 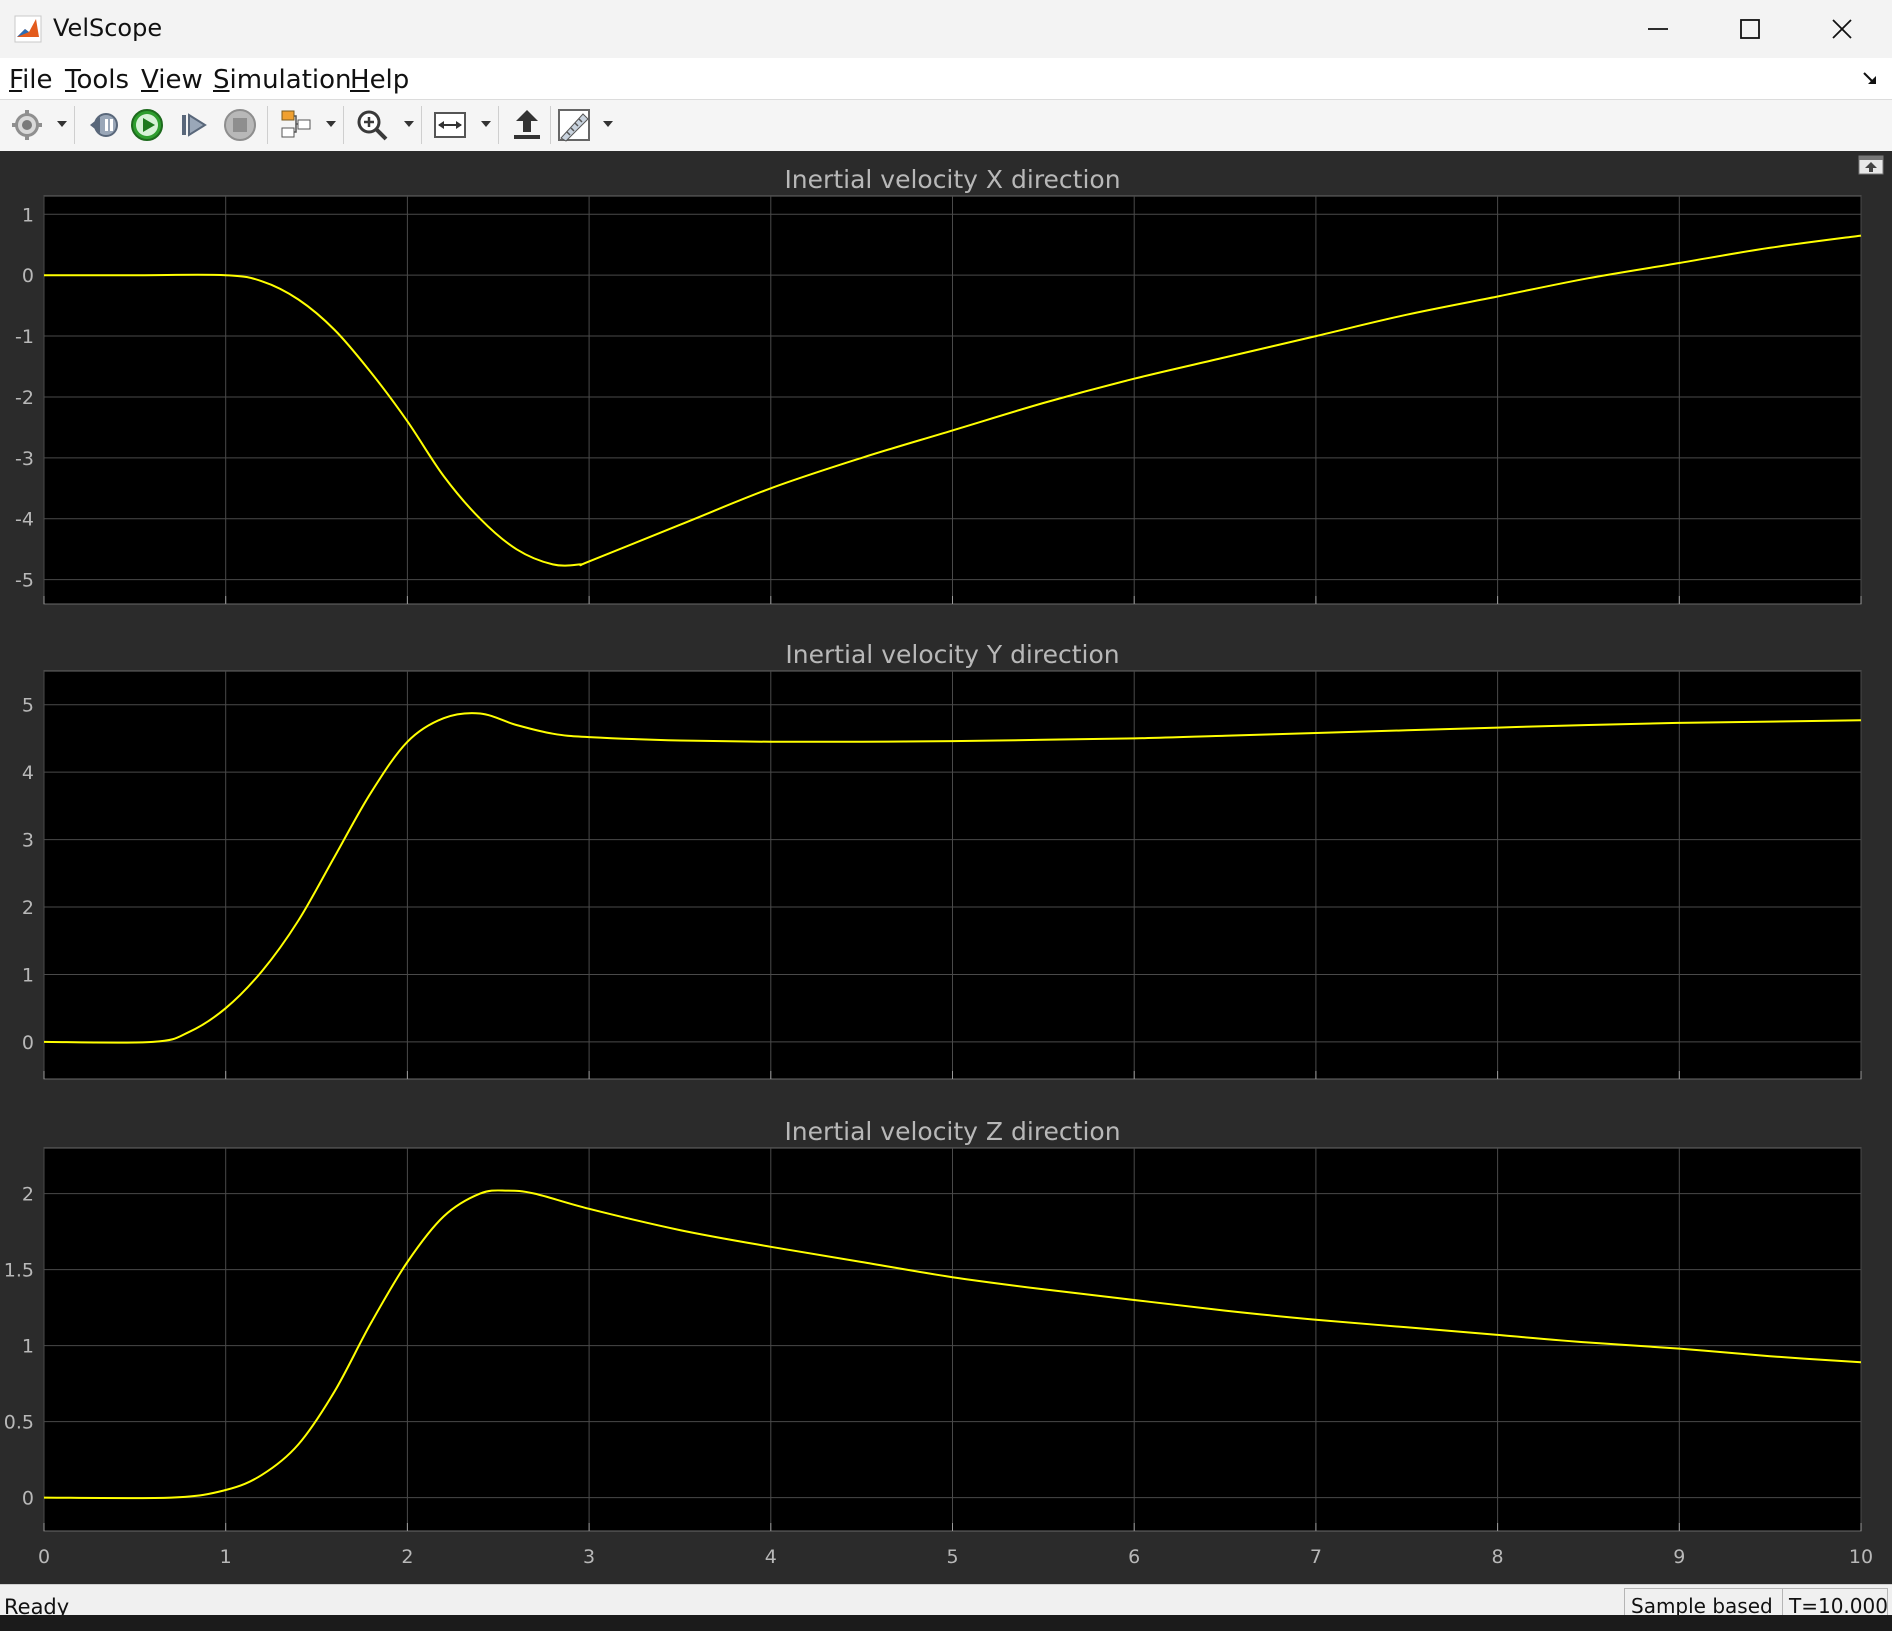 I want to click on minimize-button, so click(x=1658, y=29).